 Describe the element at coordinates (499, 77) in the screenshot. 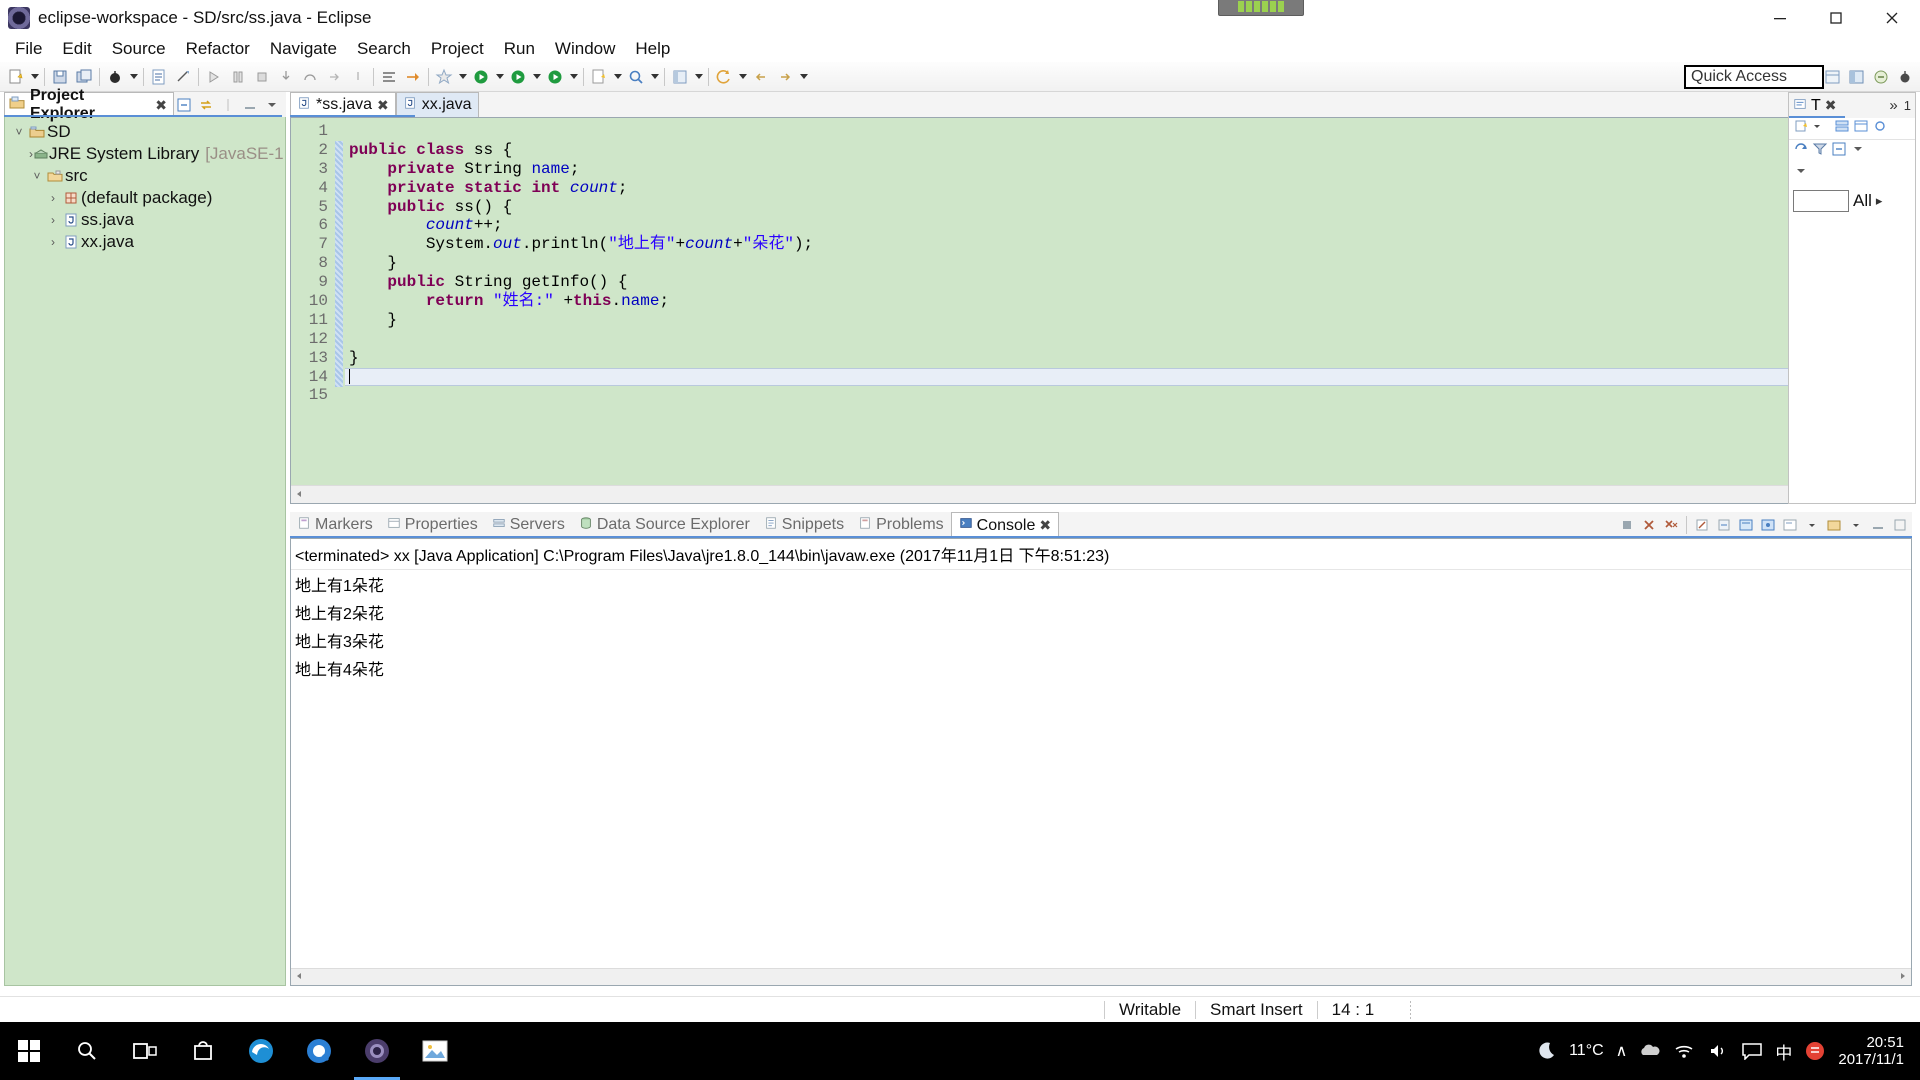

I see `run-dropdown-icon` at that location.